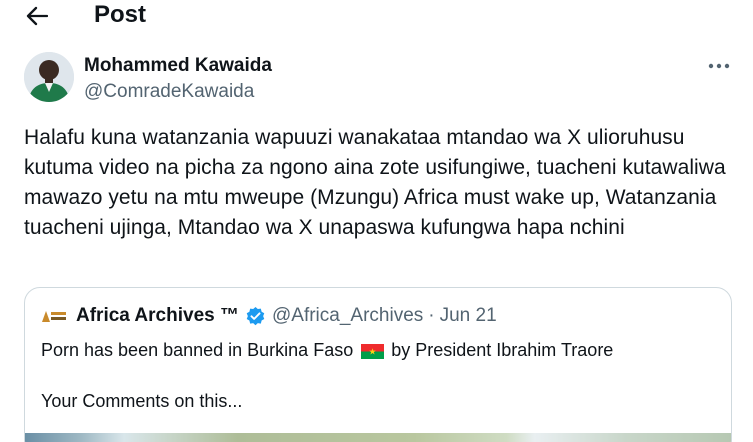 This screenshot has width=753, height=442. I want to click on arrow-left-icon, so click(37, 16).